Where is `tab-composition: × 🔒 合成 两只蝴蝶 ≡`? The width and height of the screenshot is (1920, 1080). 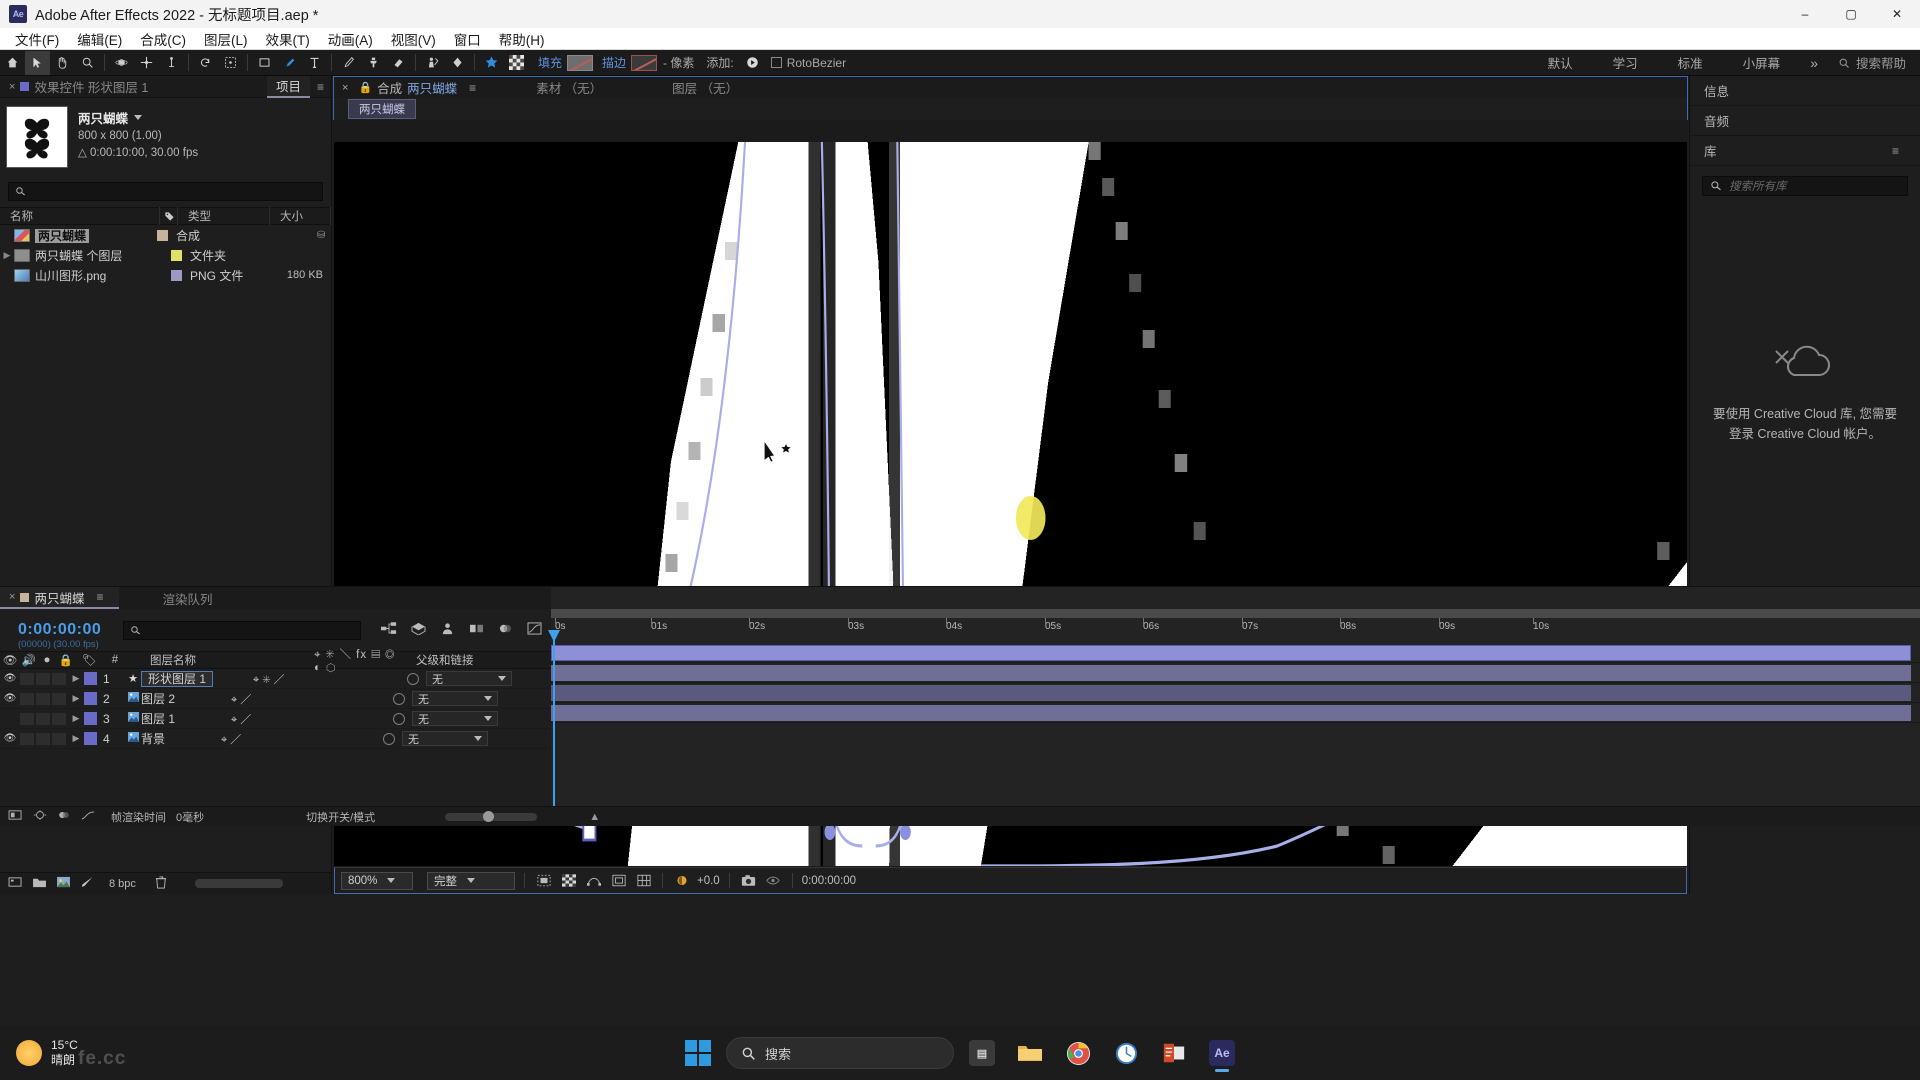
tab-composition: × 🔒 合成 两只蝴蝶 ≡ is located at coordinates (412, 87).